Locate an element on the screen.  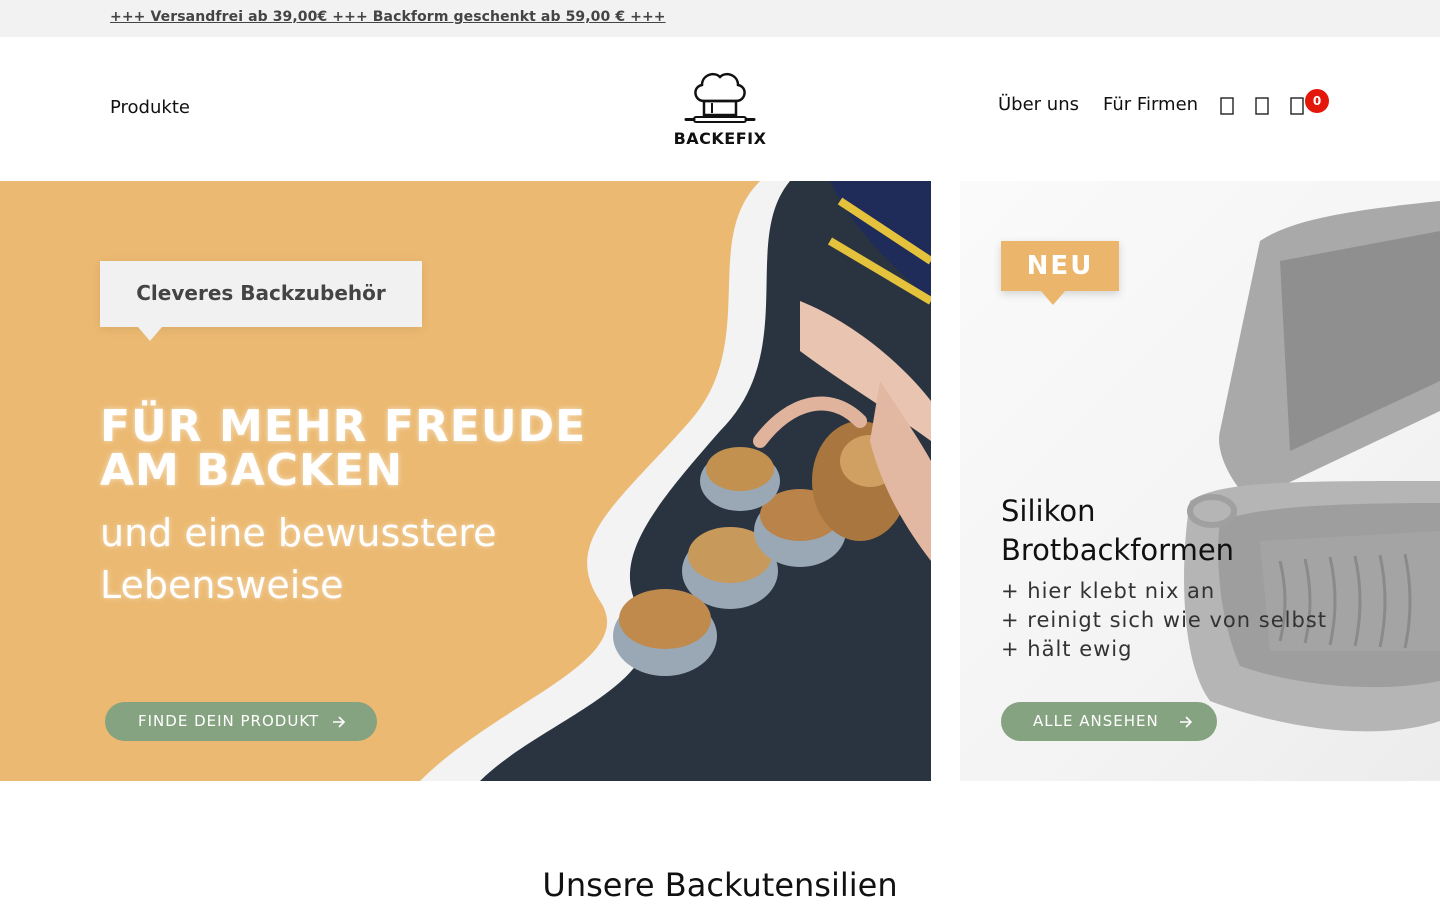
nav-produkte: Produkte is located at coordinates (150, 107).